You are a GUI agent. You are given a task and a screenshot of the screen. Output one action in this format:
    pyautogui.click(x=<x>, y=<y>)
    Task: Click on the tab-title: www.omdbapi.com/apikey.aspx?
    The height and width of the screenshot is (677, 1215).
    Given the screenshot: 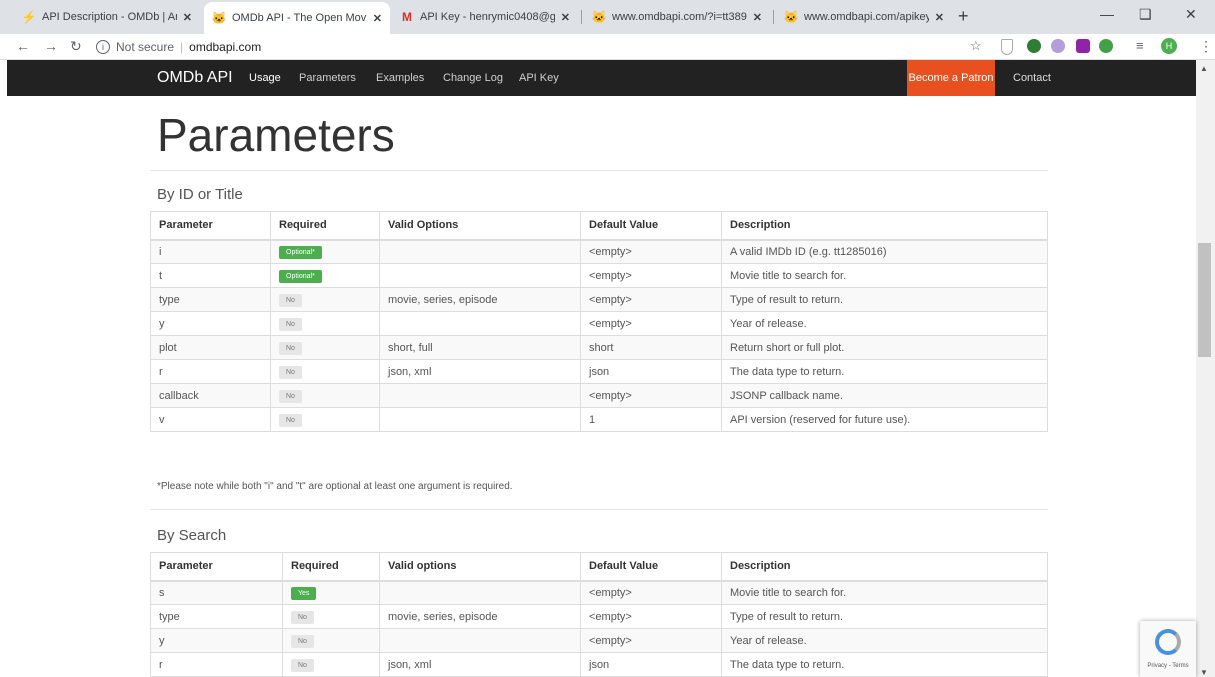 What is the action you would take?
    pyautogui.click(x=866, y=17)
    